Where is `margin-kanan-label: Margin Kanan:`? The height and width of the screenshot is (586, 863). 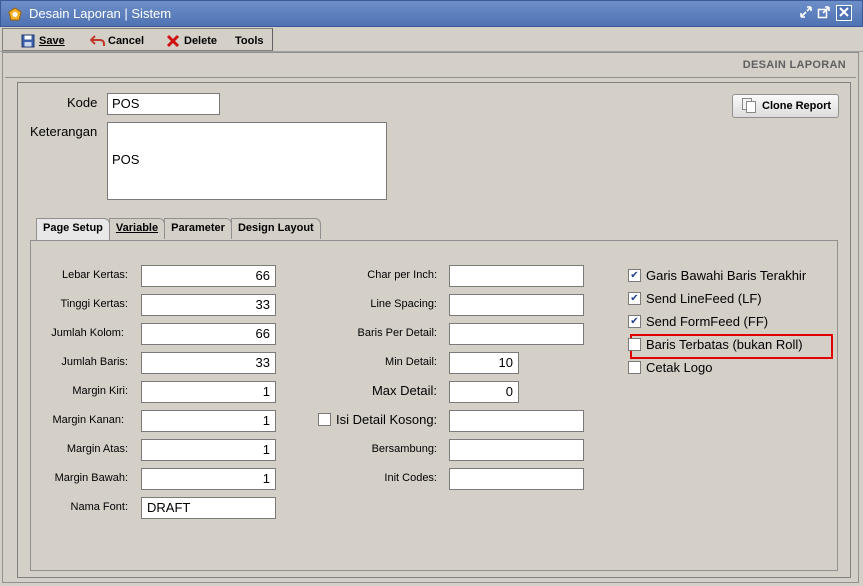 margin-kanan-label: Margin Kanan: is located at coordinates (88, 420).